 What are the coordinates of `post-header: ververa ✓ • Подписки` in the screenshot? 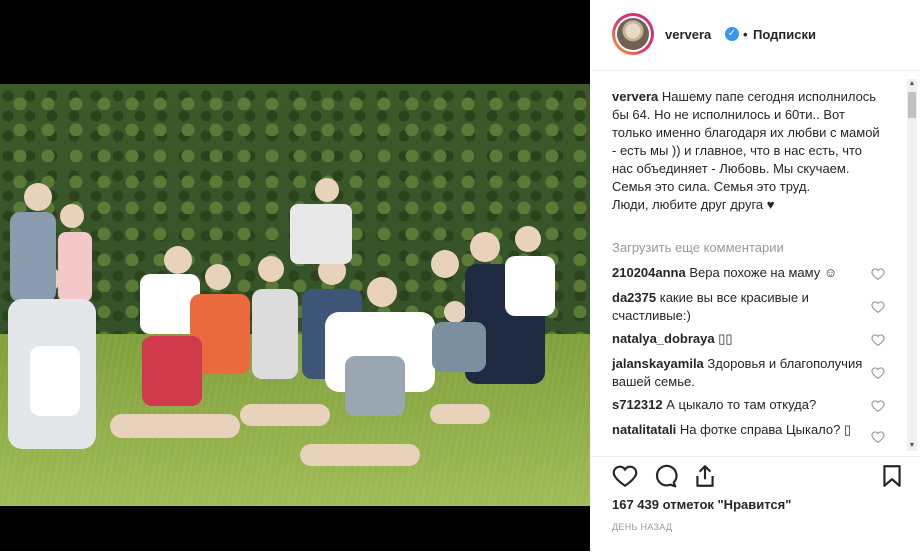 It's located at (755, 35).